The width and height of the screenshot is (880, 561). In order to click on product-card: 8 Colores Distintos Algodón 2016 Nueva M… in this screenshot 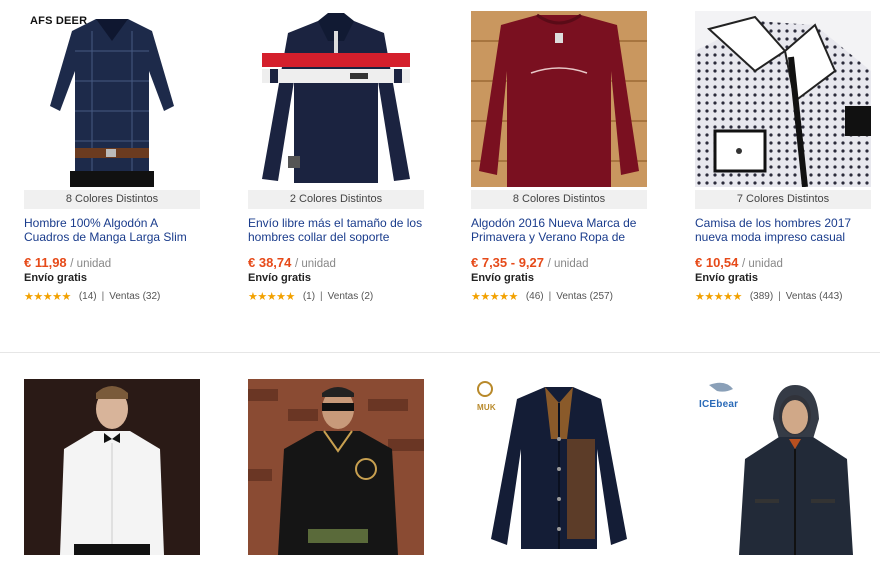, I will do `click(559, 157)`.